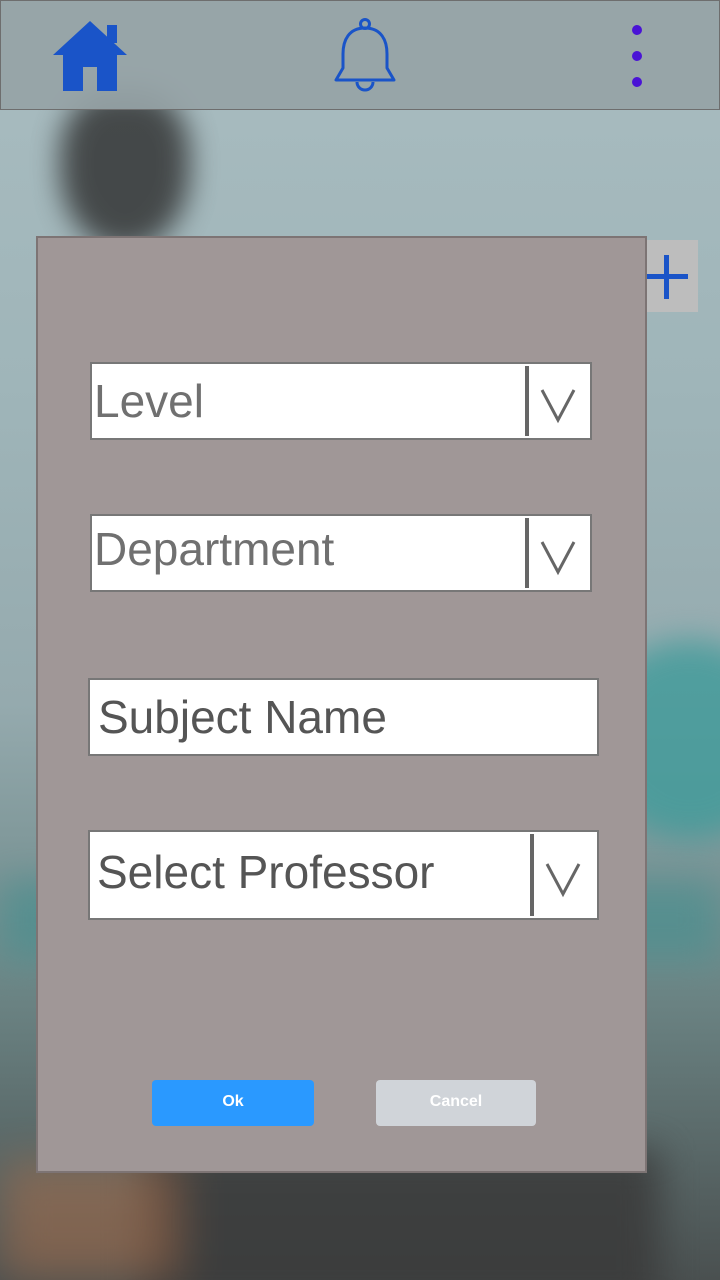  What do you see at coordinates (242, 717) in the screenshot?
I see `subject-name-placeholder: Subject Name` at bounding box center [242, 717].